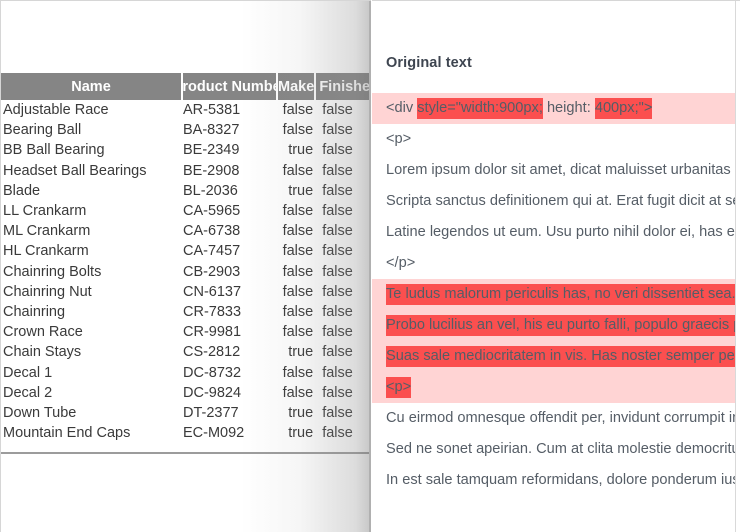 Image resolution: width=740 pixels, height=532 pixels. Describe the element at coordinates (212, 352) in the screenshot. I see `cell-product-number: CS-2812` at that location.